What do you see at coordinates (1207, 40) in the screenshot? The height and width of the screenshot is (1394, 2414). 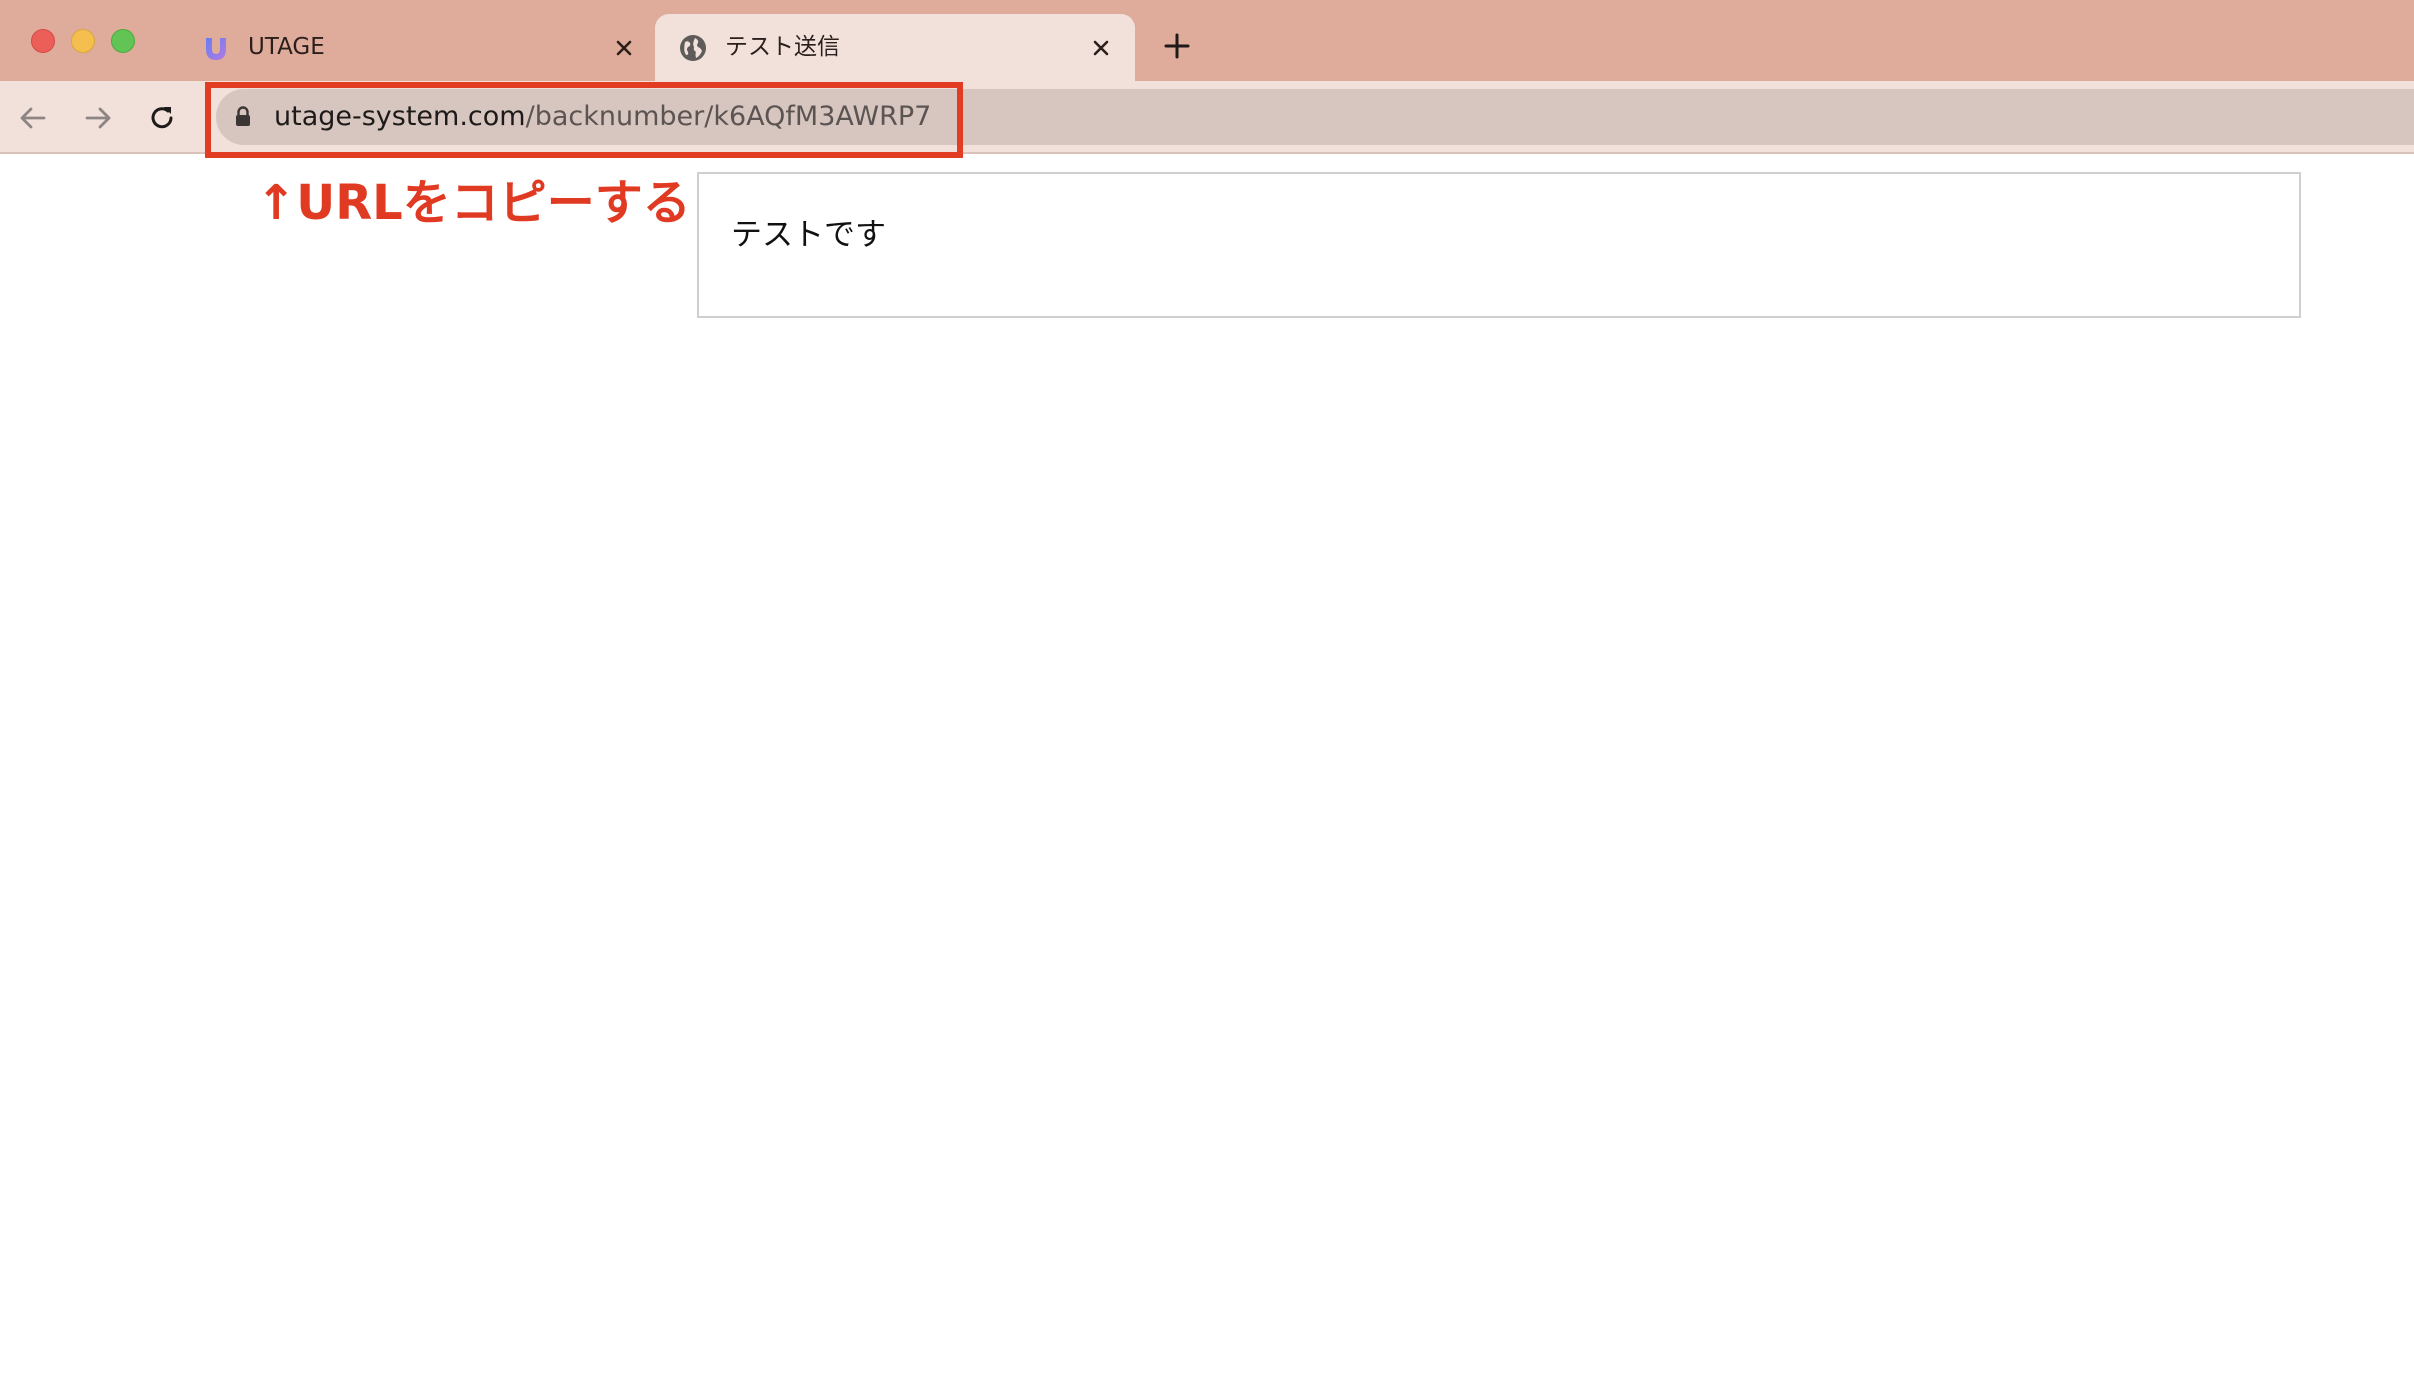 I see `tab-strip: UTAGE テスト送信` at bounding box center [1207, 40].